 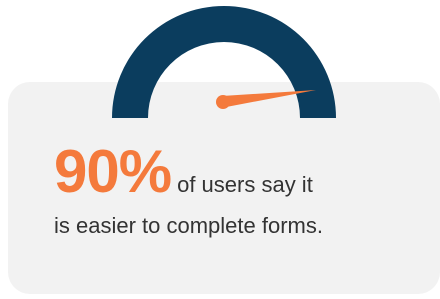 I want to click on stat-text-line-1: of users say it, so click(x=245, y=184).